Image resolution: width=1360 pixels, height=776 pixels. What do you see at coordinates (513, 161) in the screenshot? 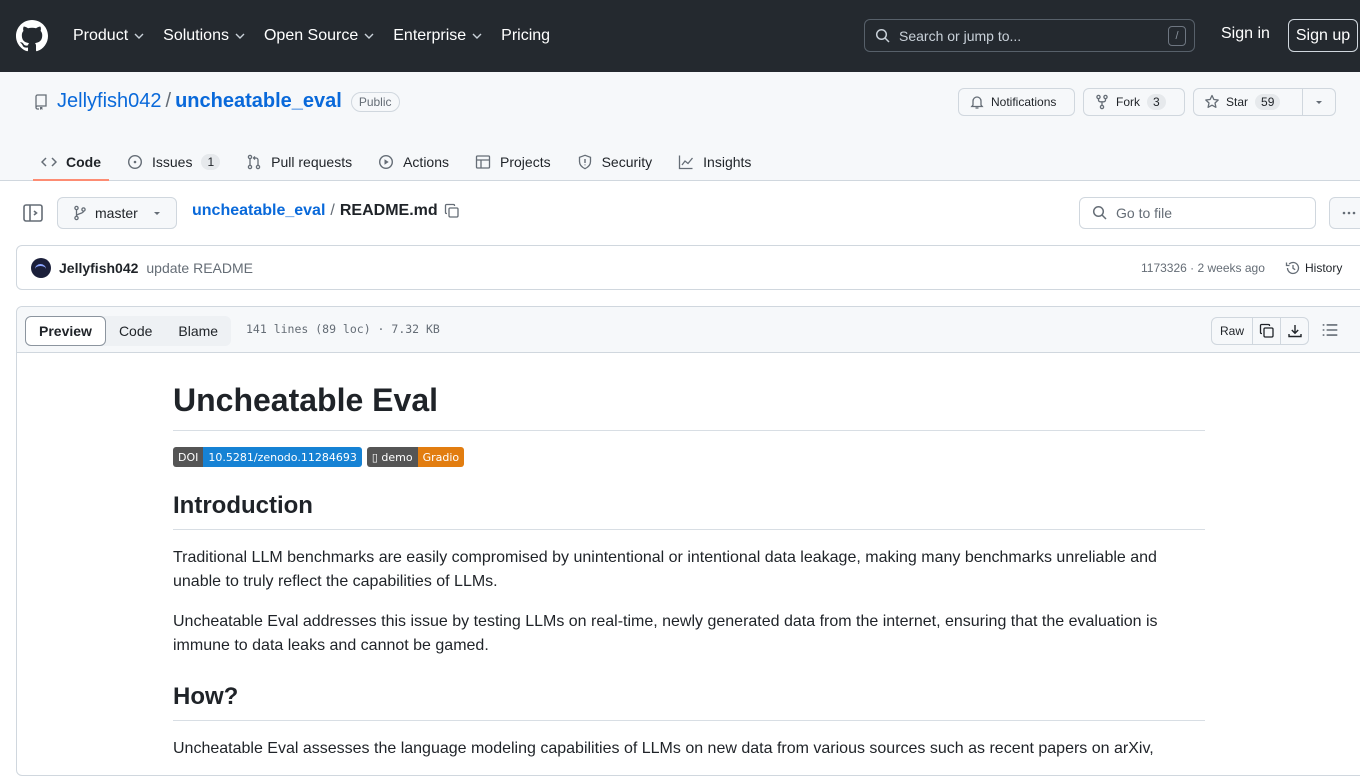
I see `tab-projects: Projects` at bounding box center [513, 161].